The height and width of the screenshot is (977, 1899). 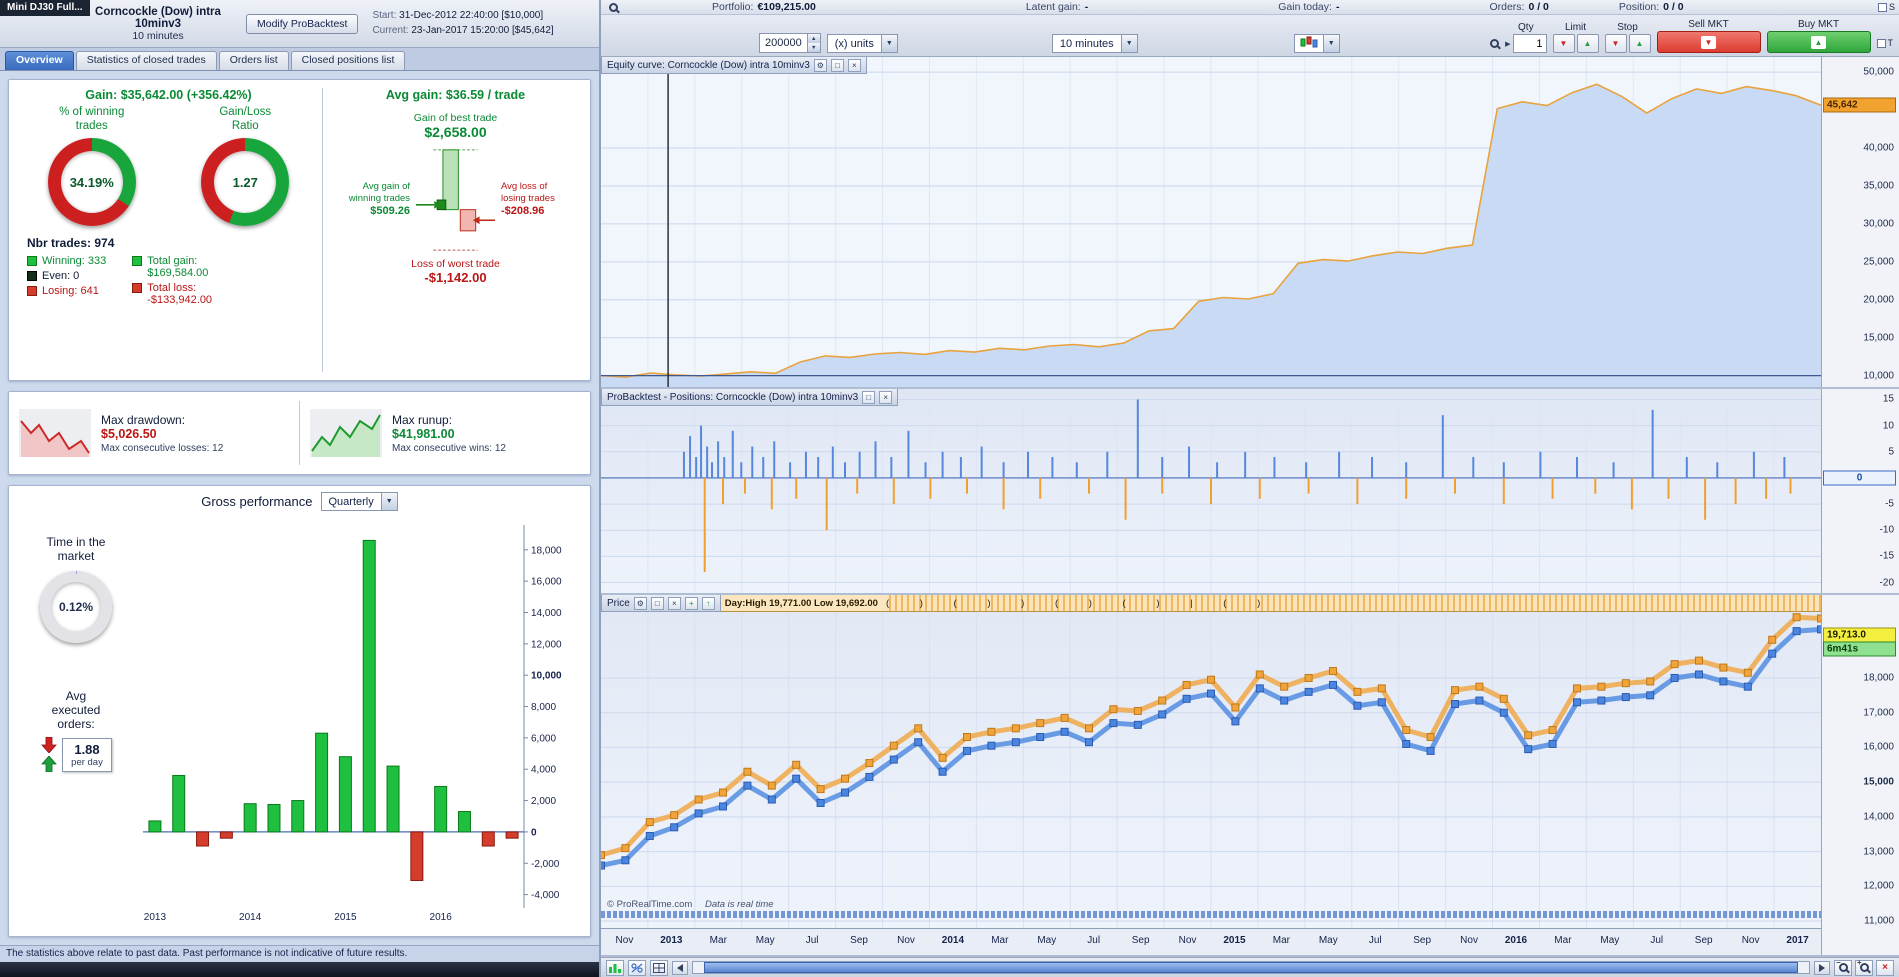 I want to click on time-axis-label: Mar, so click(x=1000, y=940).